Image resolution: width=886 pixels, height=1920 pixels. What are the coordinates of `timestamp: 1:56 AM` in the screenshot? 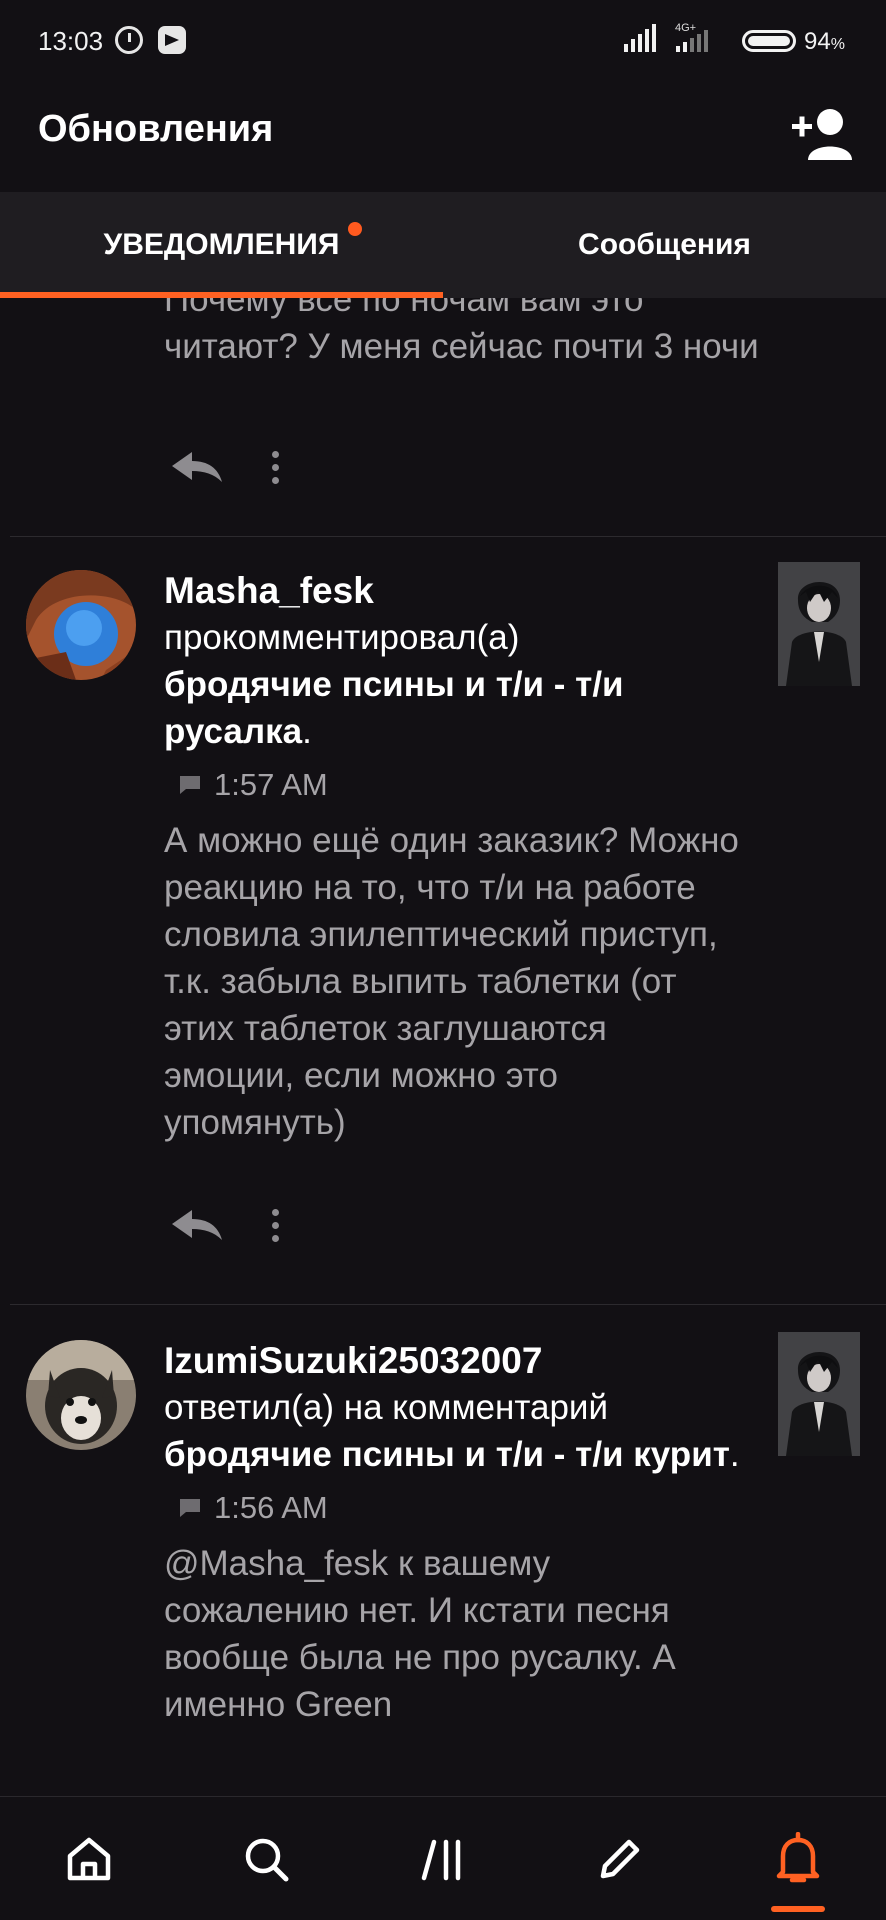 It's located at (271, 1507).